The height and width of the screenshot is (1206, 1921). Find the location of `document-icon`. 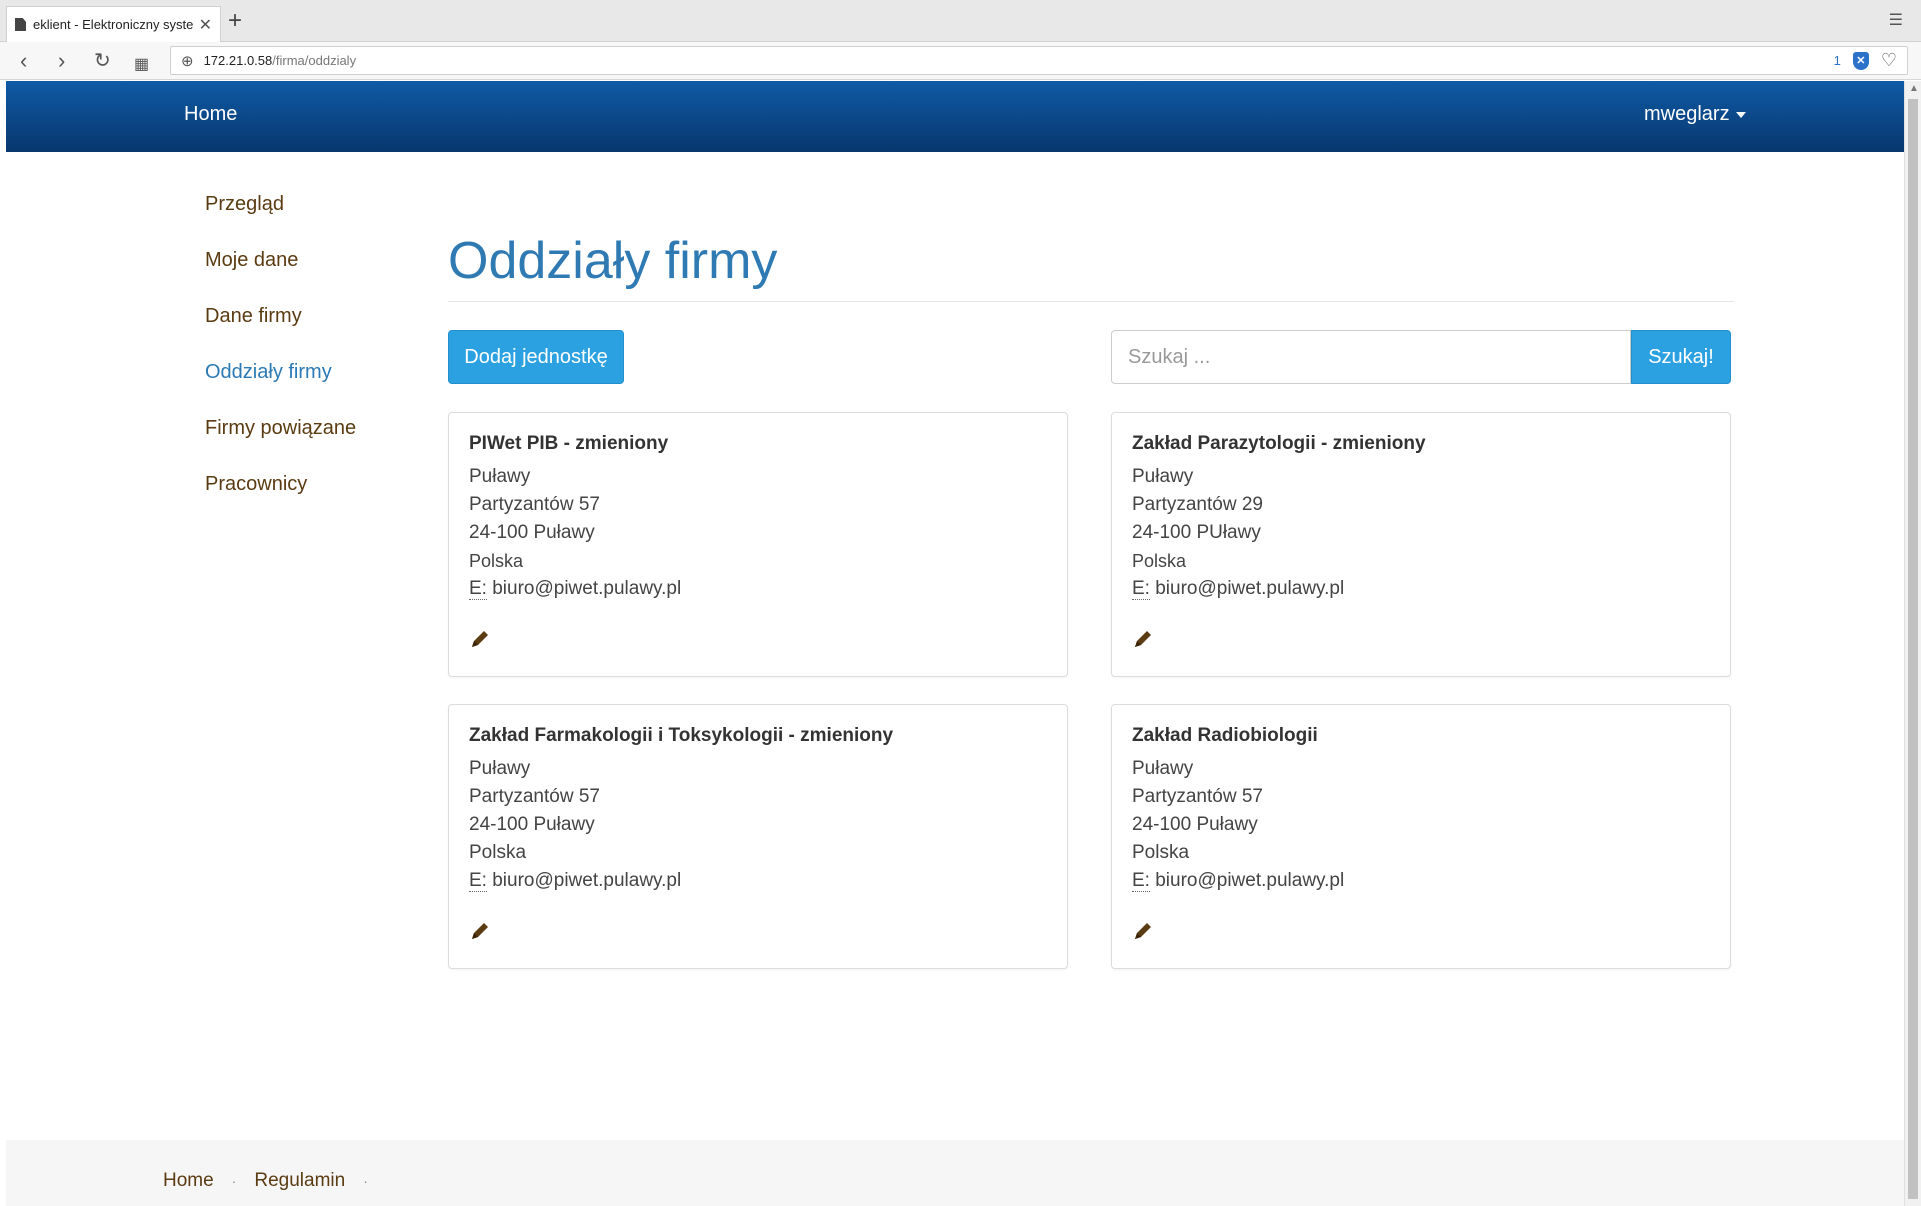

document-icon is located at coordinates (20, 24).